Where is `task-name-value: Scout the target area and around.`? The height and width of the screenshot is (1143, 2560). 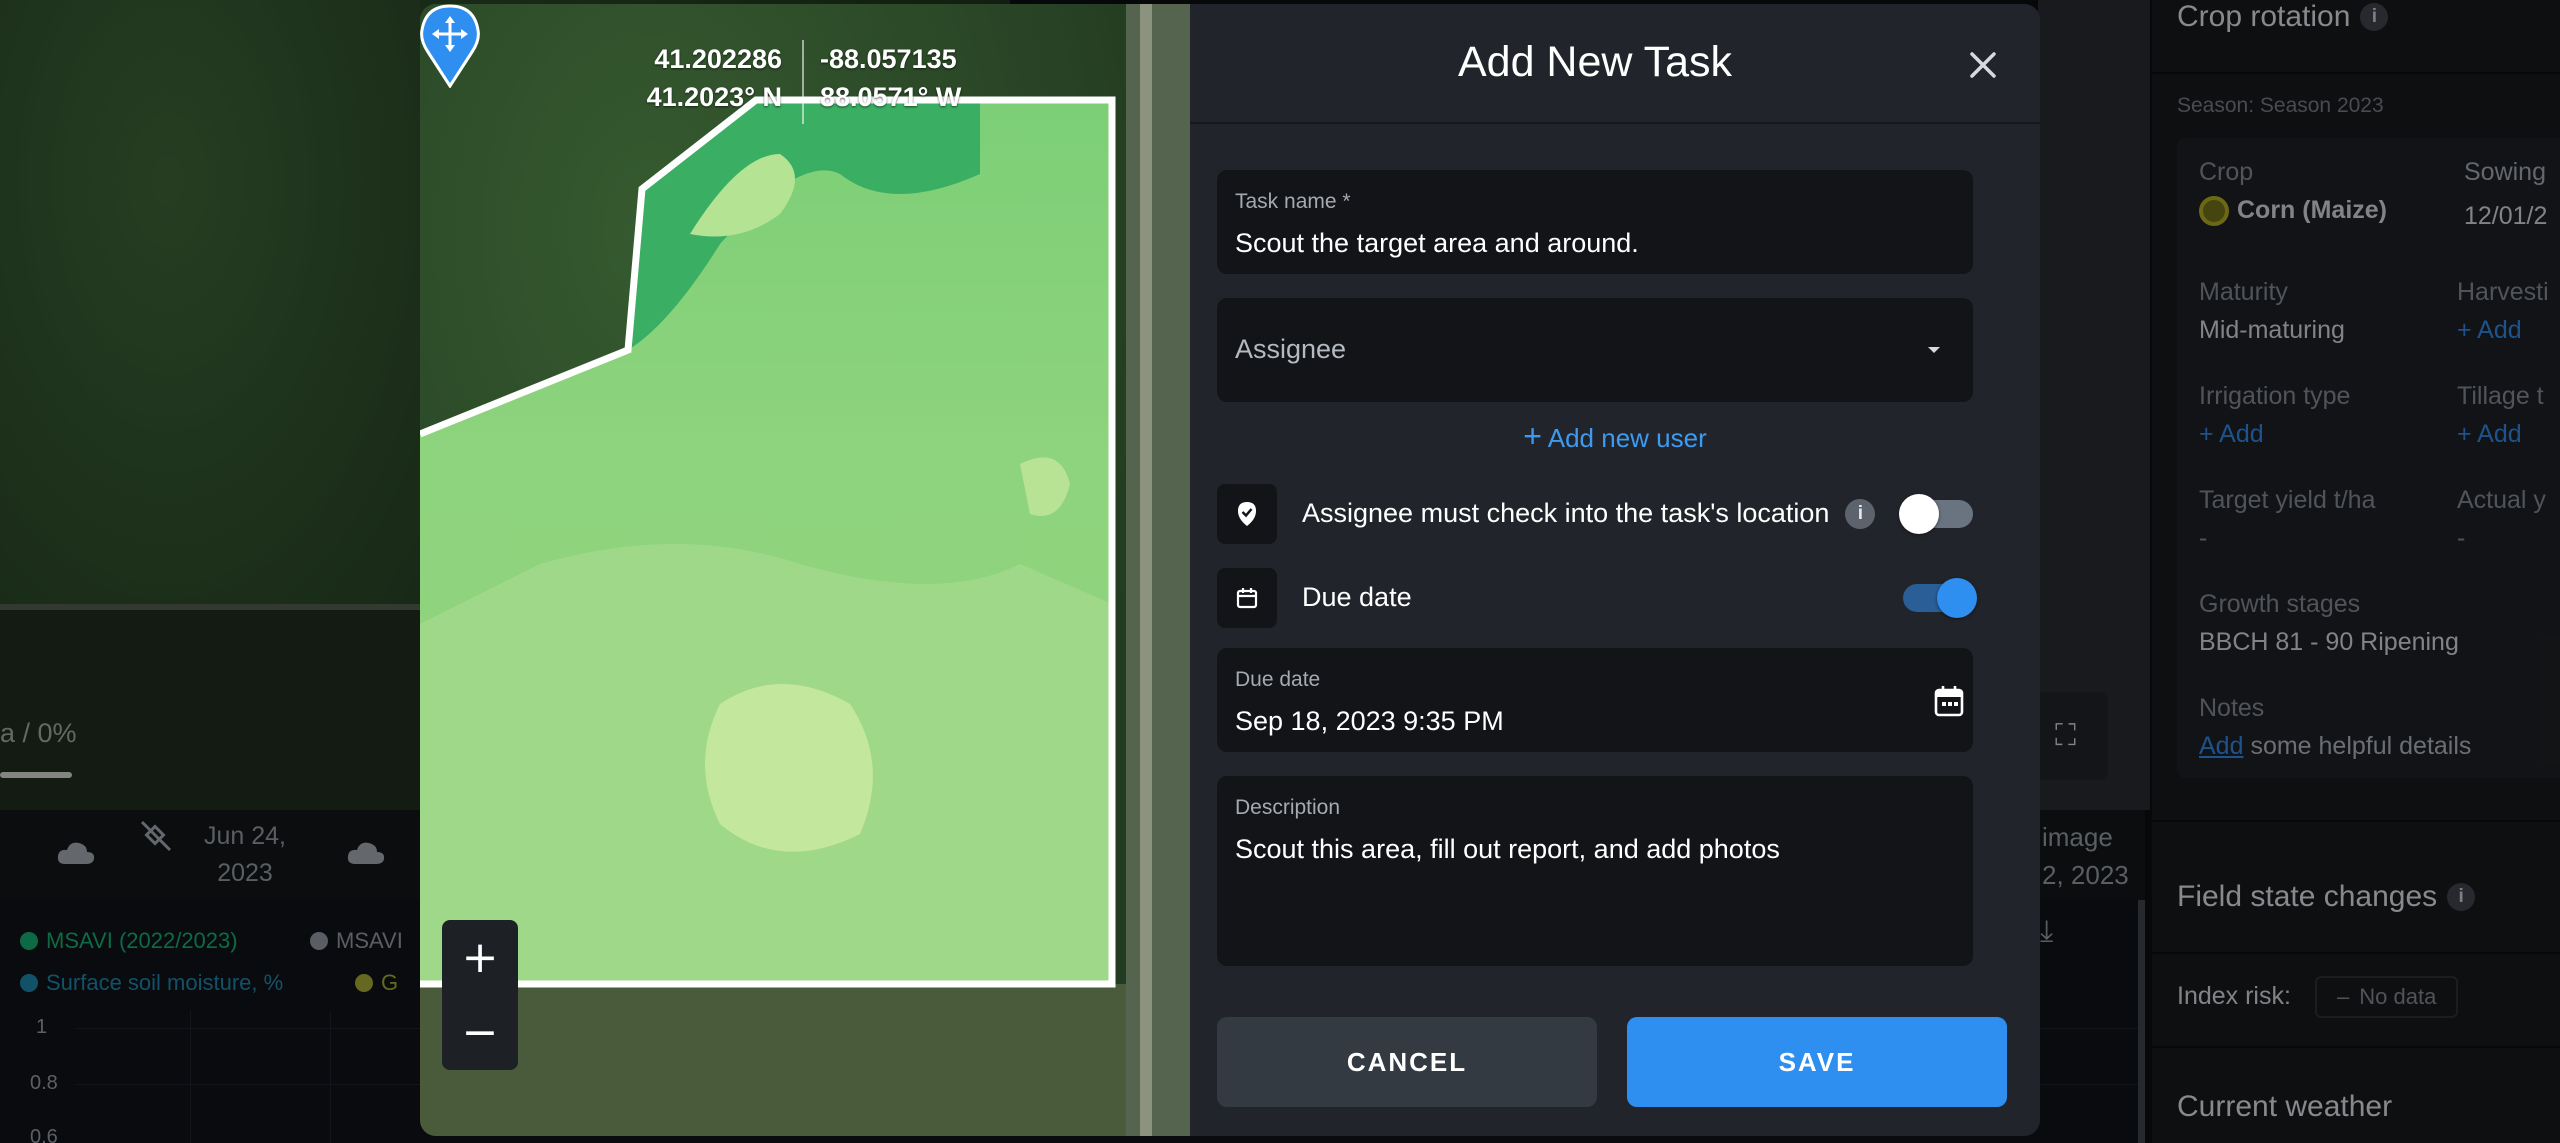 task-name-value: Scout the target area and around. is located at coordinates (1437, 243).